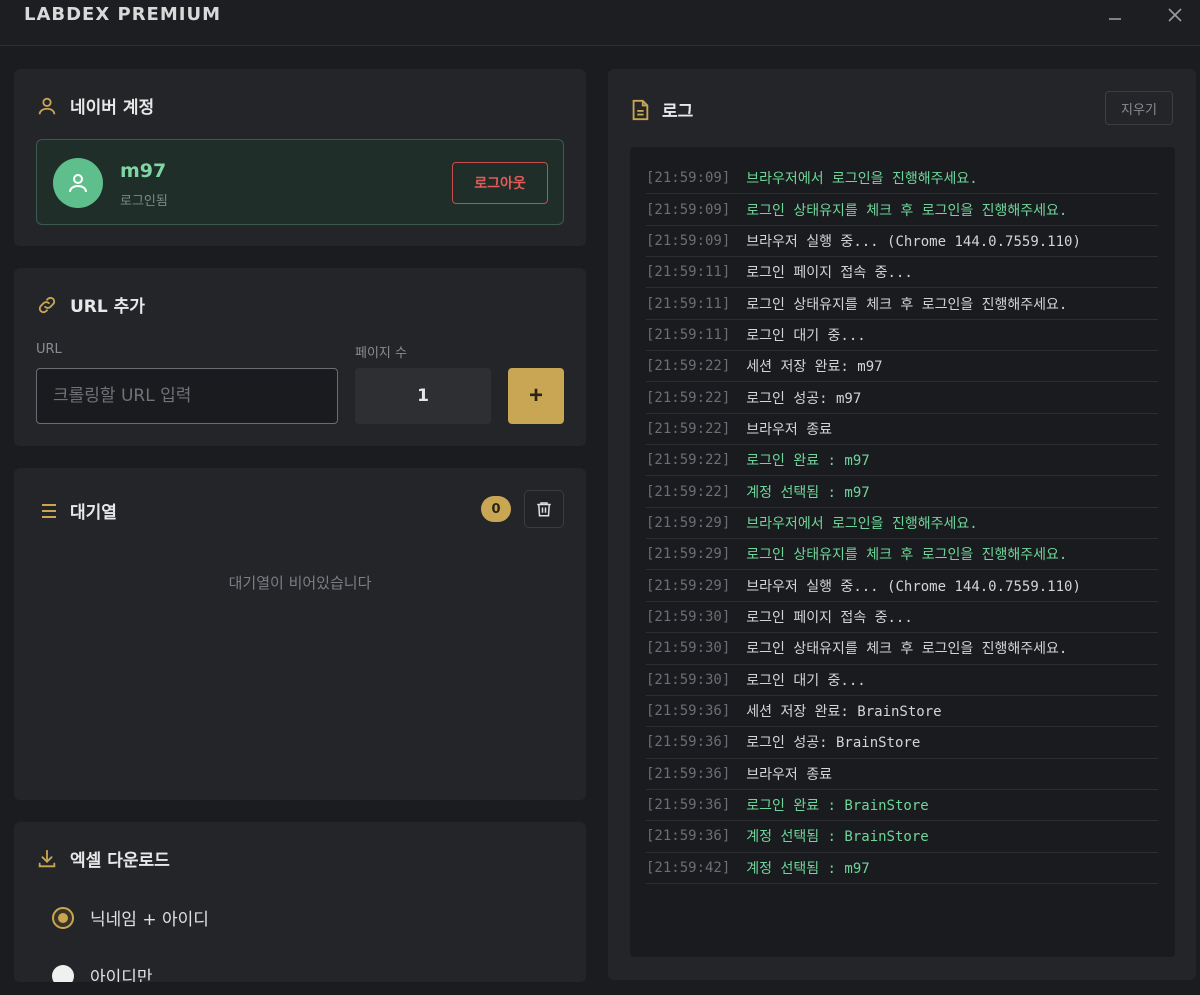 The image size is (1200, 995). I want to click on app-title: LABDEX PREMIUM, so click(122, 14).